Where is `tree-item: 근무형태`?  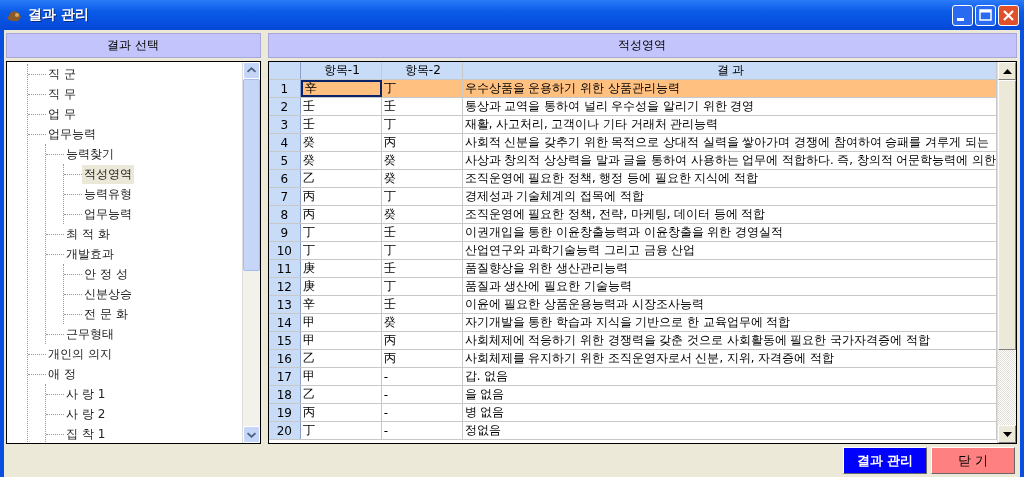
tree-item: 근무형태 is located at coordinates (90, 334).